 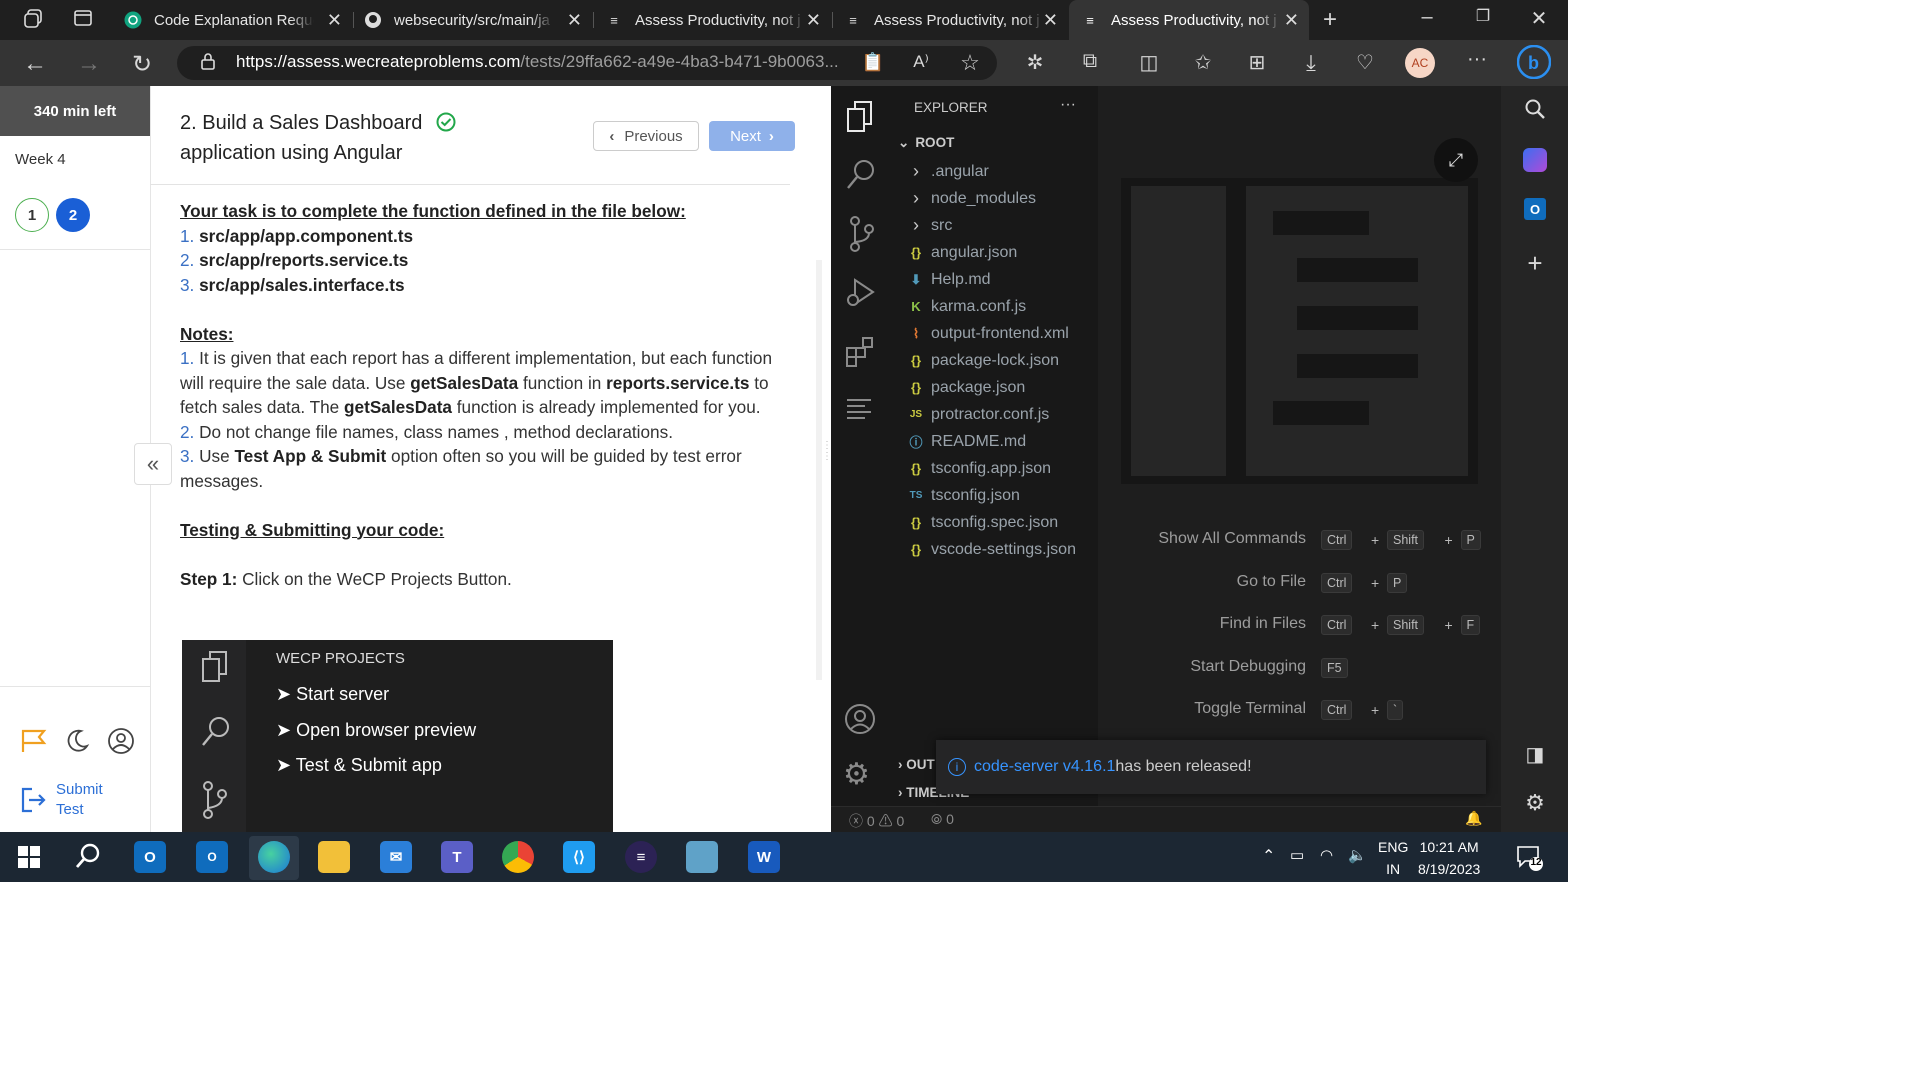 What do you see at coordinates (1483, 16) in the screenshot?
I see `restore-icon: ❐` at bounding box center [1483, 16].